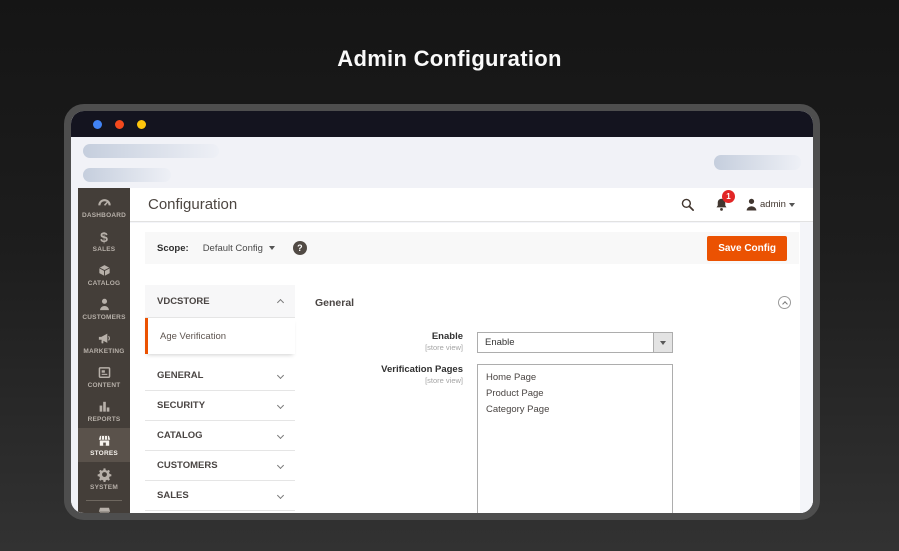 Image resolution: width=899 pixels, height=551 pixels. I want to click on sidebar-item-reports: REPORTS, so click(104, 411).